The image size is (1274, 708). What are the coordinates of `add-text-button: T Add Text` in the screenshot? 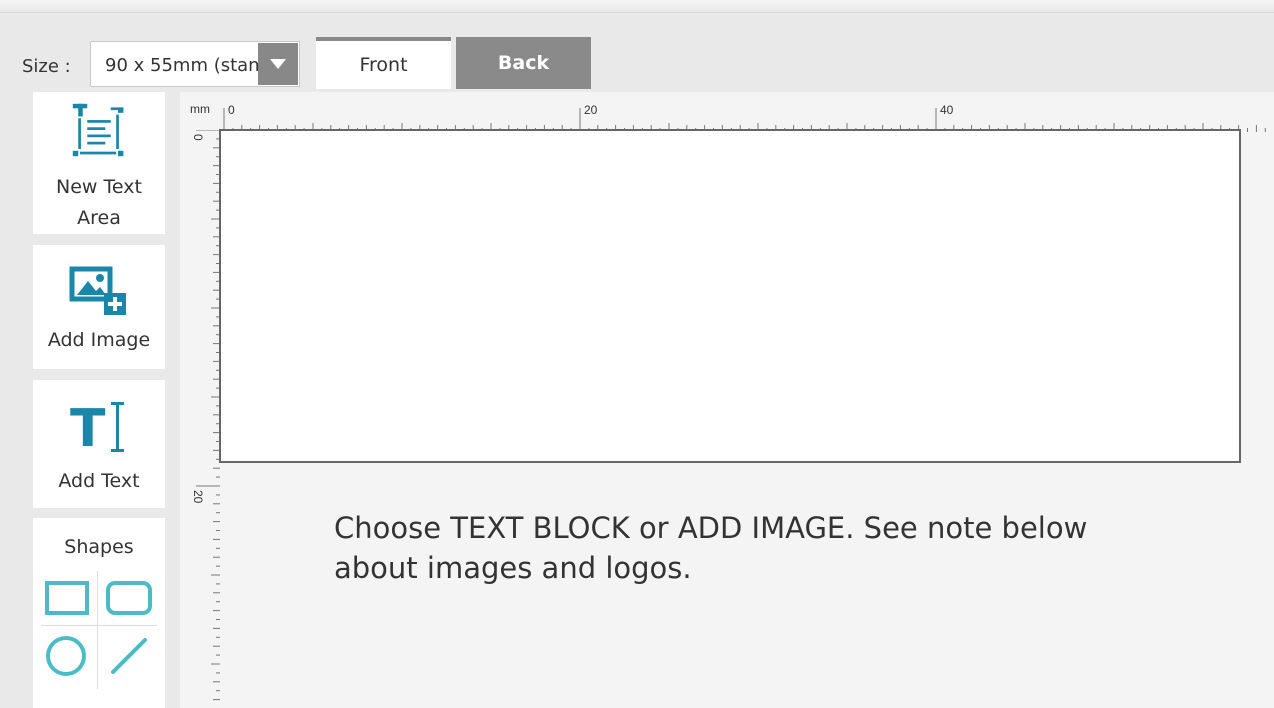 It's located at (99, 444).